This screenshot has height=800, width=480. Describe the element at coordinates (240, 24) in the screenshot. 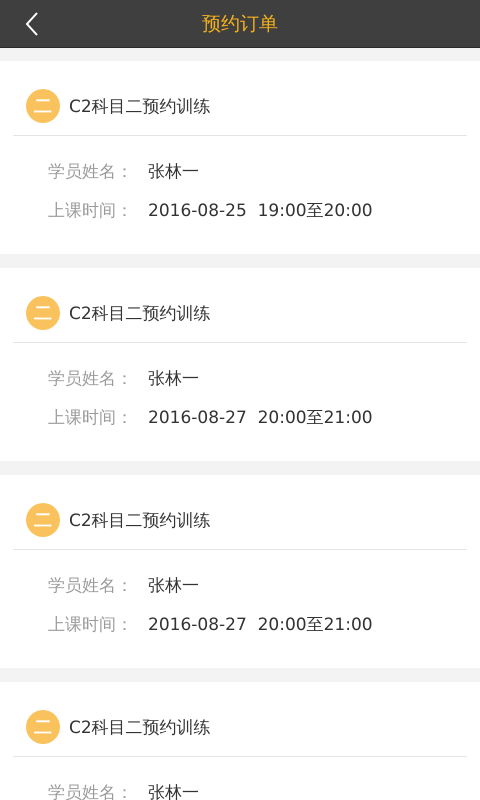

I see `page-title: 预约订单` at that location.